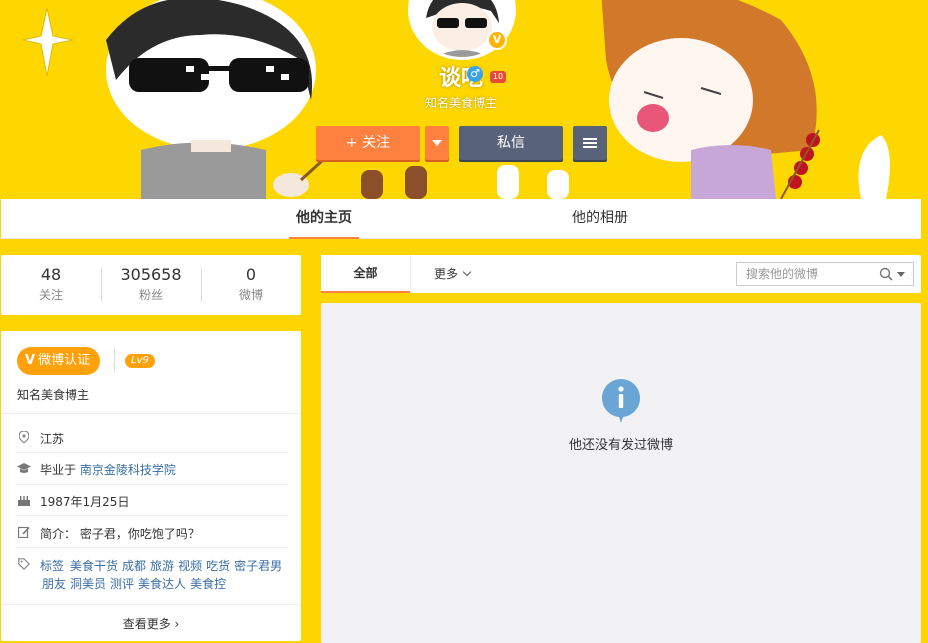  I want to click on more-menu-button, so click(590, 143).